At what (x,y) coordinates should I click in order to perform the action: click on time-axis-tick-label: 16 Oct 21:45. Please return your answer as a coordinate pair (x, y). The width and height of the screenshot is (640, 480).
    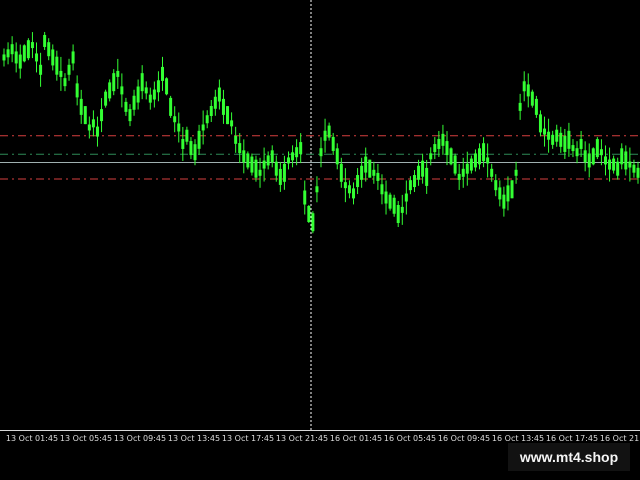
    Looking at the image, I should click on (619, 438).